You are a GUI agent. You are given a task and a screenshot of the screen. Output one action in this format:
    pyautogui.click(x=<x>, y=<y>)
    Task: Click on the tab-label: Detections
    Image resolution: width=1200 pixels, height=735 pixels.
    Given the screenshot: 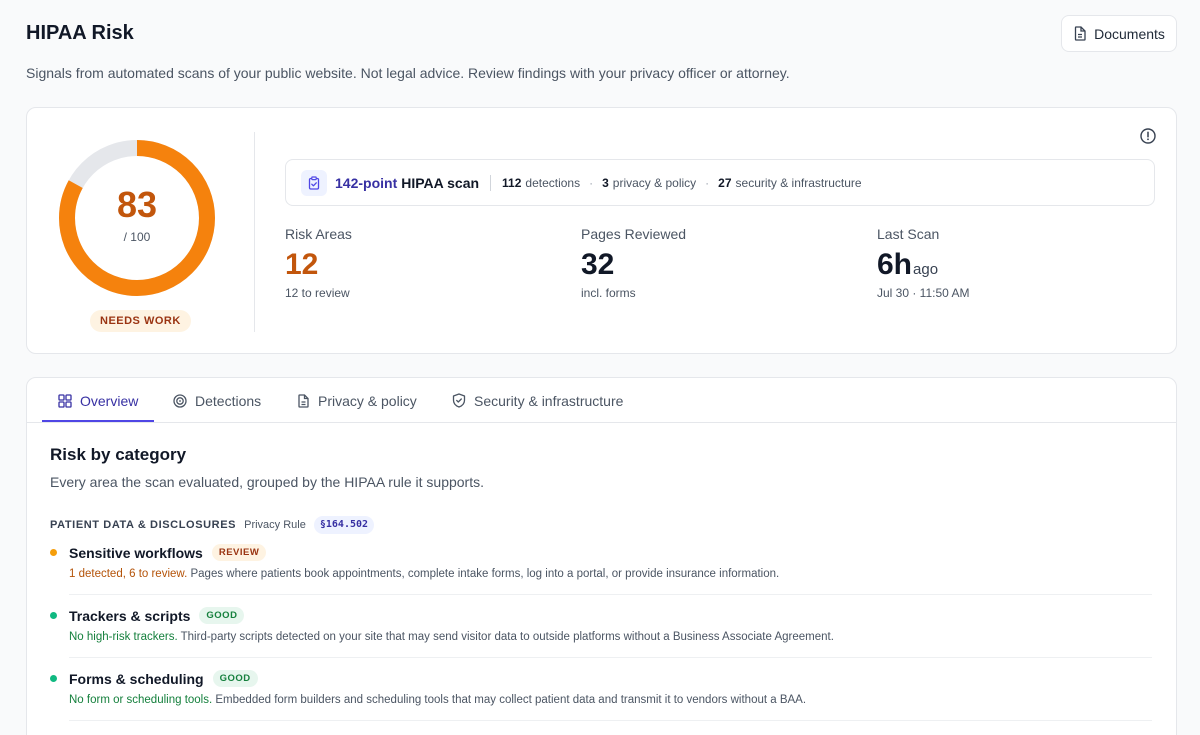 What is the action you would take?
    pyautogui.click(x=228, y=400)
    